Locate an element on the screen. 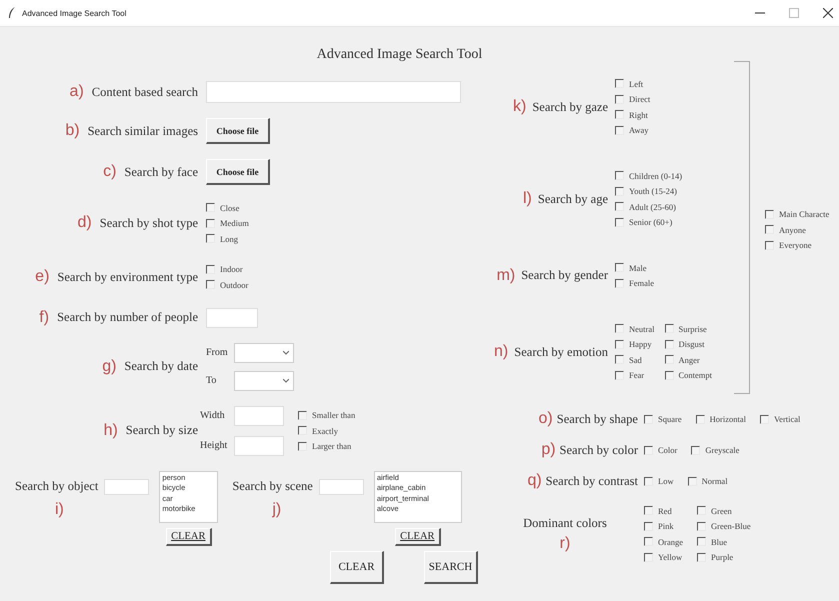  checkbox-label: Away is located at coordinates (639, 130).